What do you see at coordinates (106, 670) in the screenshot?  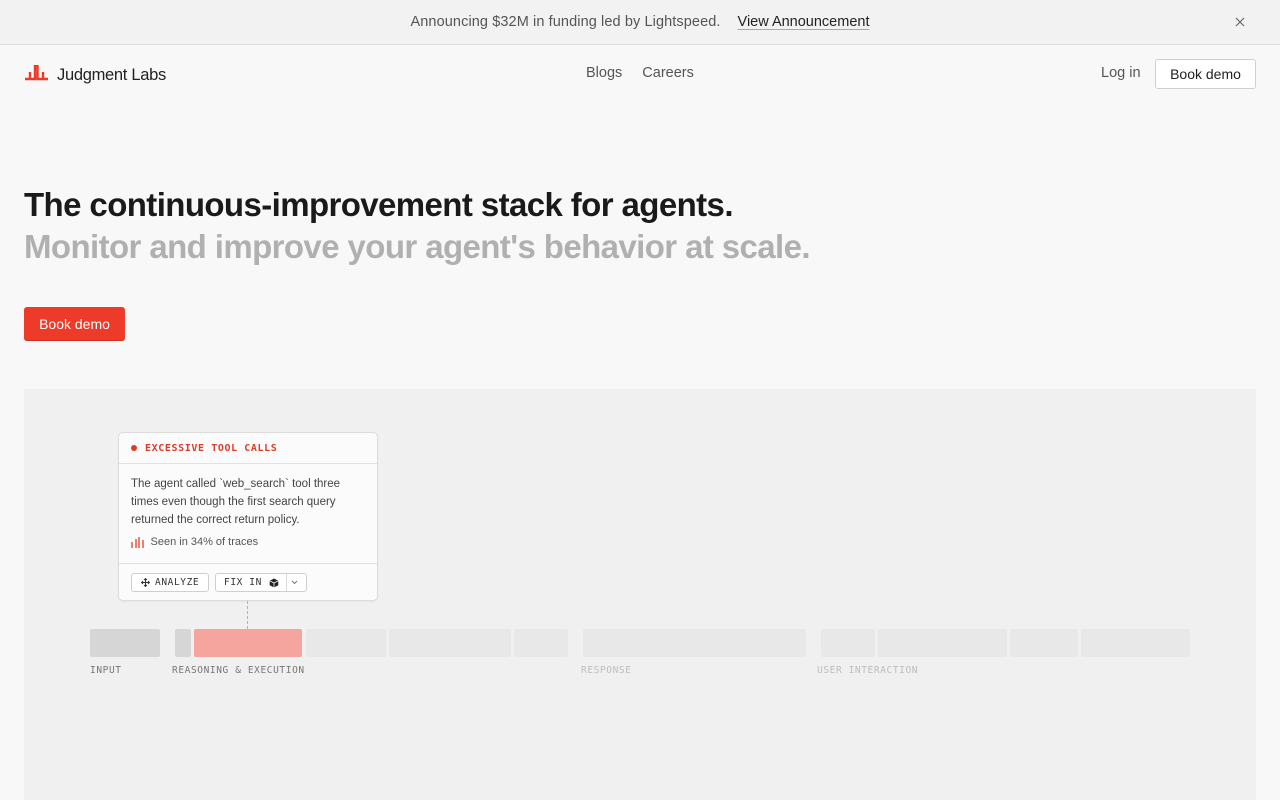 I see `lane-label-input: INPUT` at bounding box center [106, 670].